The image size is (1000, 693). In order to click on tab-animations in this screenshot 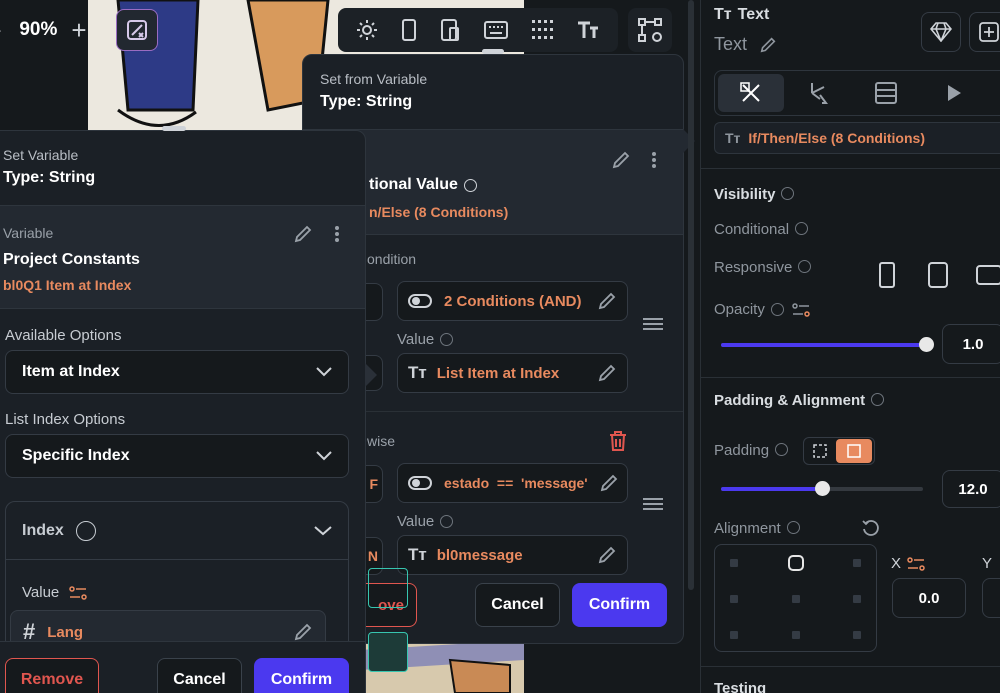, I will do `click(954, 93)`.